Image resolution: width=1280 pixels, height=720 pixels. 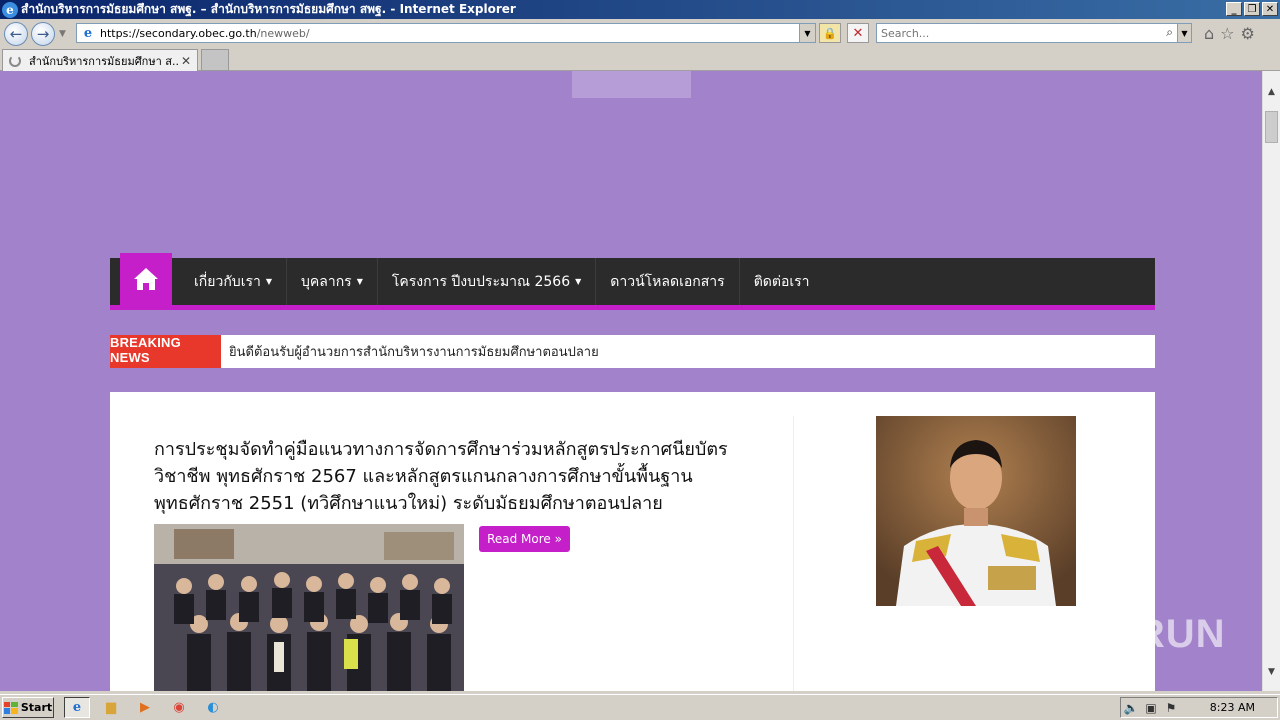 I want to click on nav-item-about: เกี่ยวกับเรา ▼, so click(x=234, y=281).